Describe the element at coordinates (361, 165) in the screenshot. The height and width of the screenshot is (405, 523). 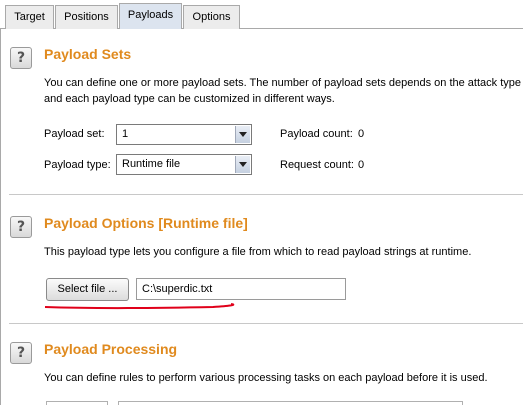
I see `request-count-value: 0` at that location.